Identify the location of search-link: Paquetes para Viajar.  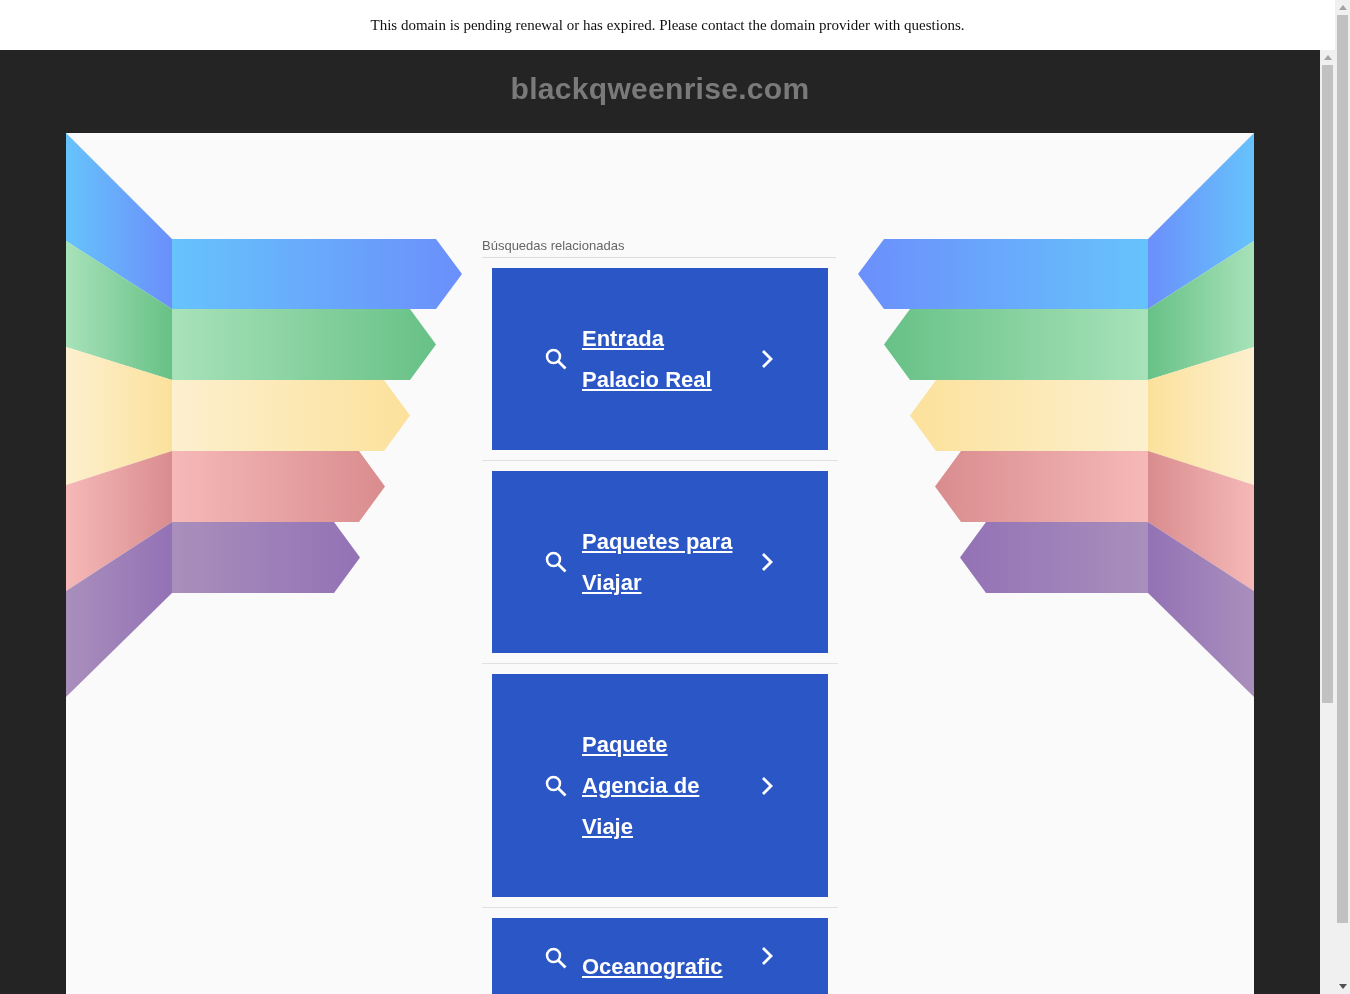
(660, 562).